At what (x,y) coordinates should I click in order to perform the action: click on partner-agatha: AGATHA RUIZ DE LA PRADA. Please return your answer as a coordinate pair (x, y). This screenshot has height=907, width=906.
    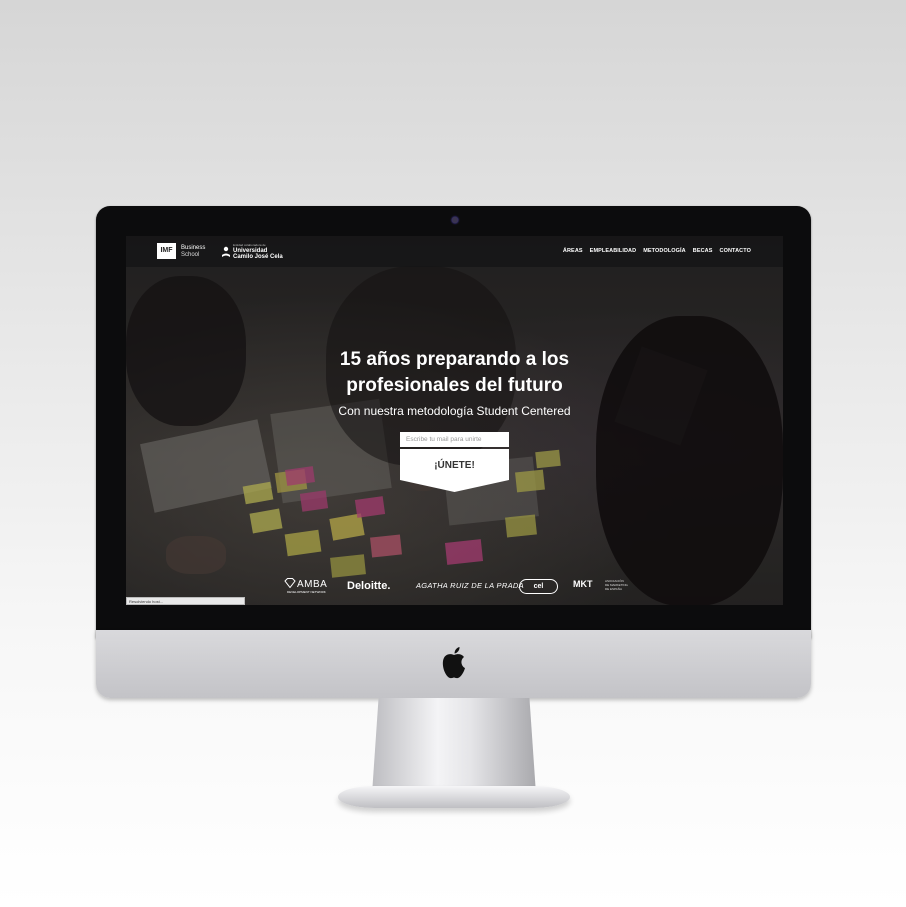
    Looking at the image, I should click on (470, 585).